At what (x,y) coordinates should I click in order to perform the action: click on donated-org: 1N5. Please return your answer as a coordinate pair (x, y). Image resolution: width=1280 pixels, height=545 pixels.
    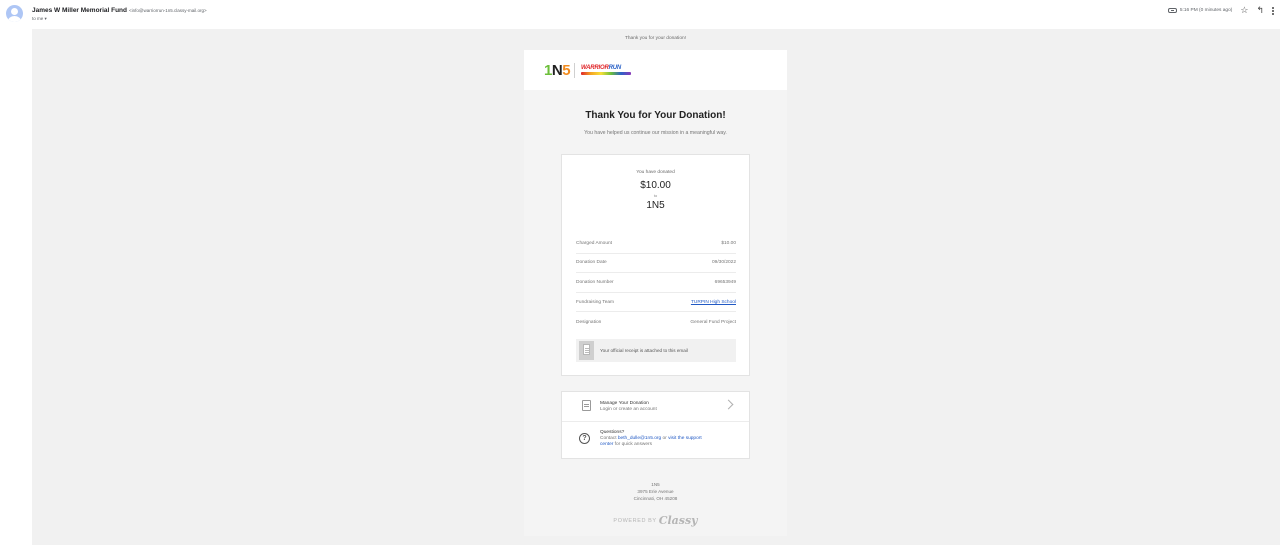
    Looking at the image, I should click on (655, 205).